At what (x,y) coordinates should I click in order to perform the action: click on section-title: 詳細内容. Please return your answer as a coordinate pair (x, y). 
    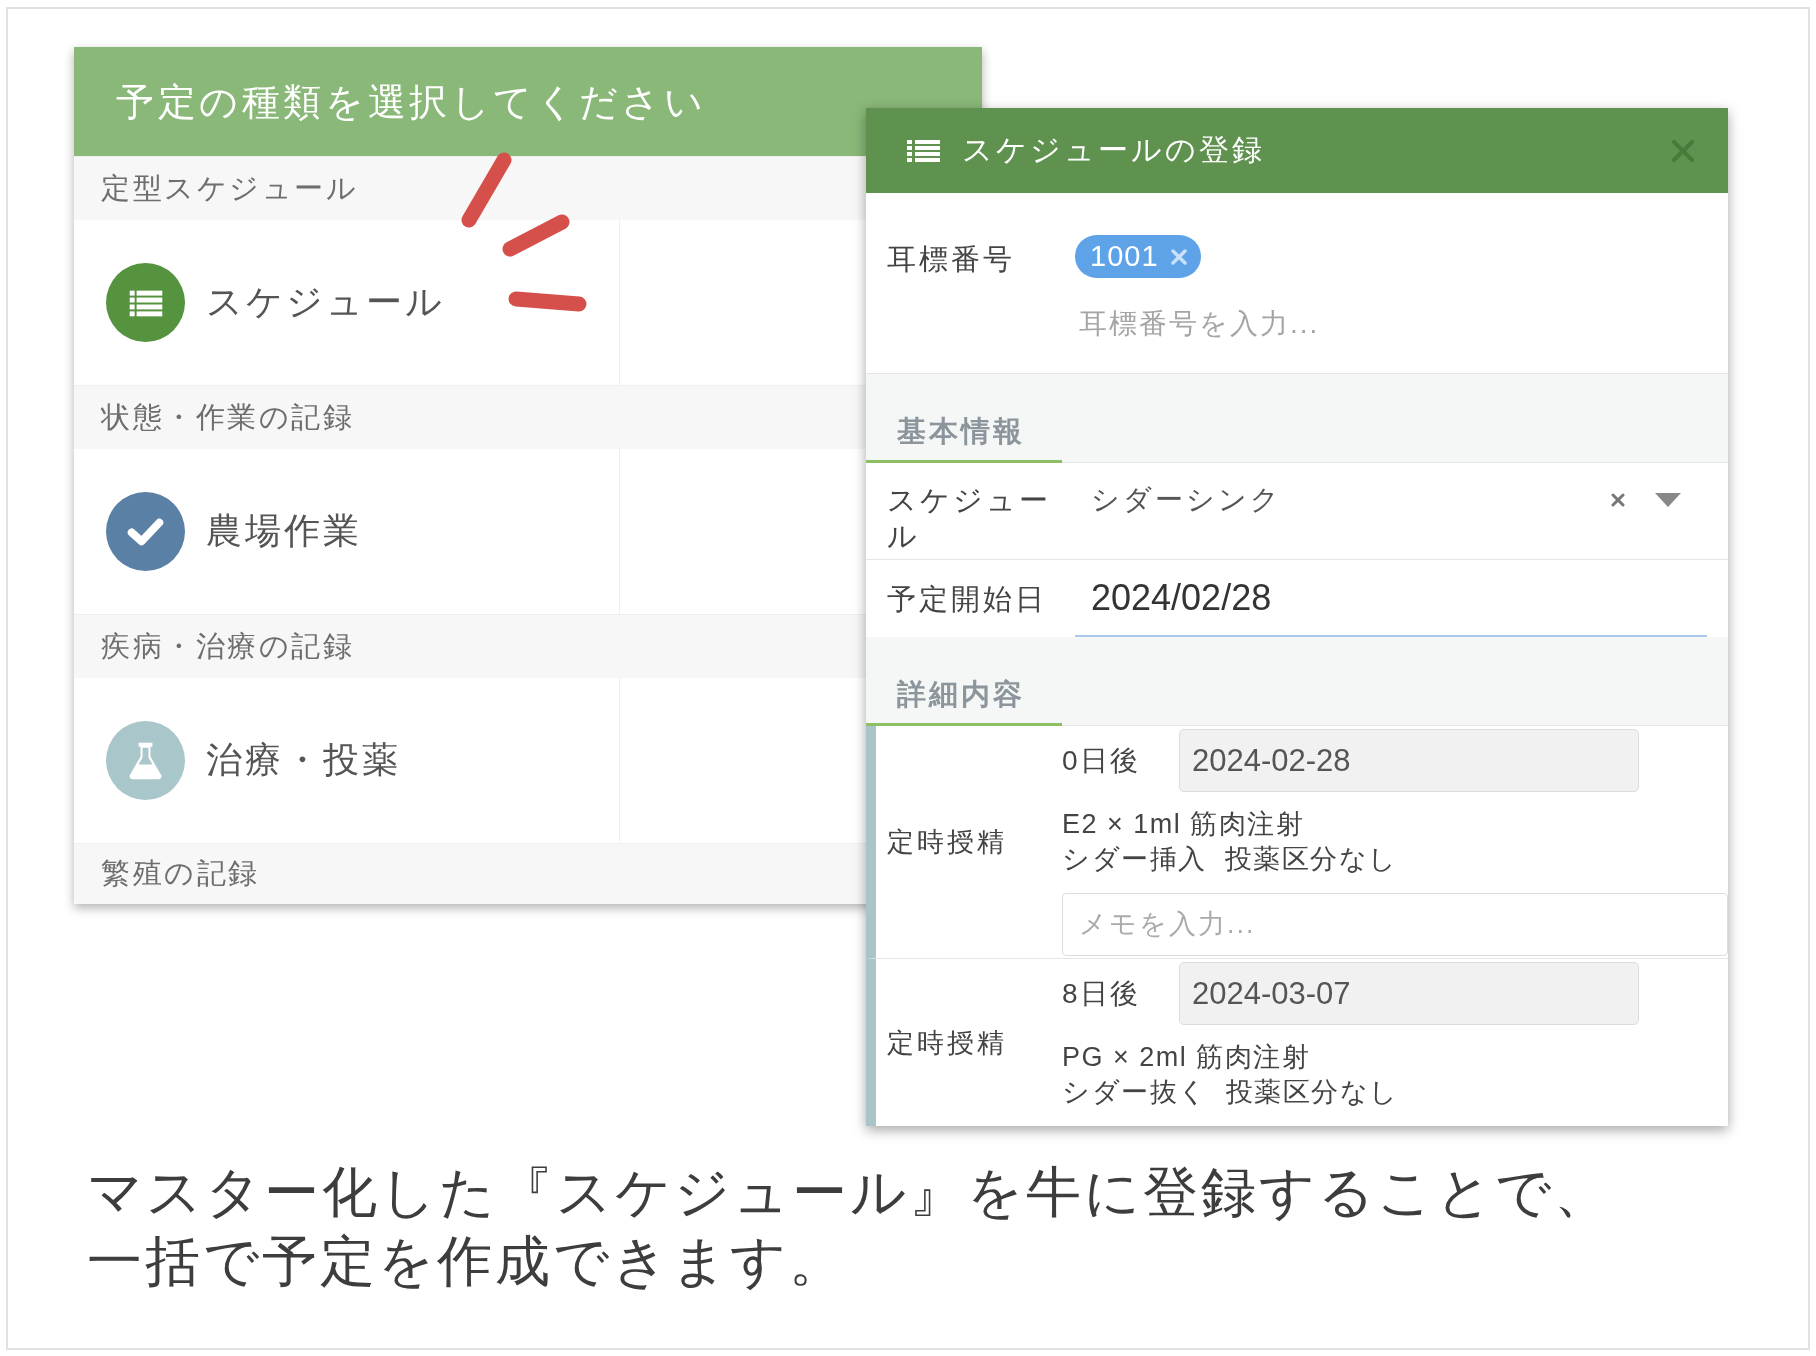
    Looking at the image, I should click on (964, 701).